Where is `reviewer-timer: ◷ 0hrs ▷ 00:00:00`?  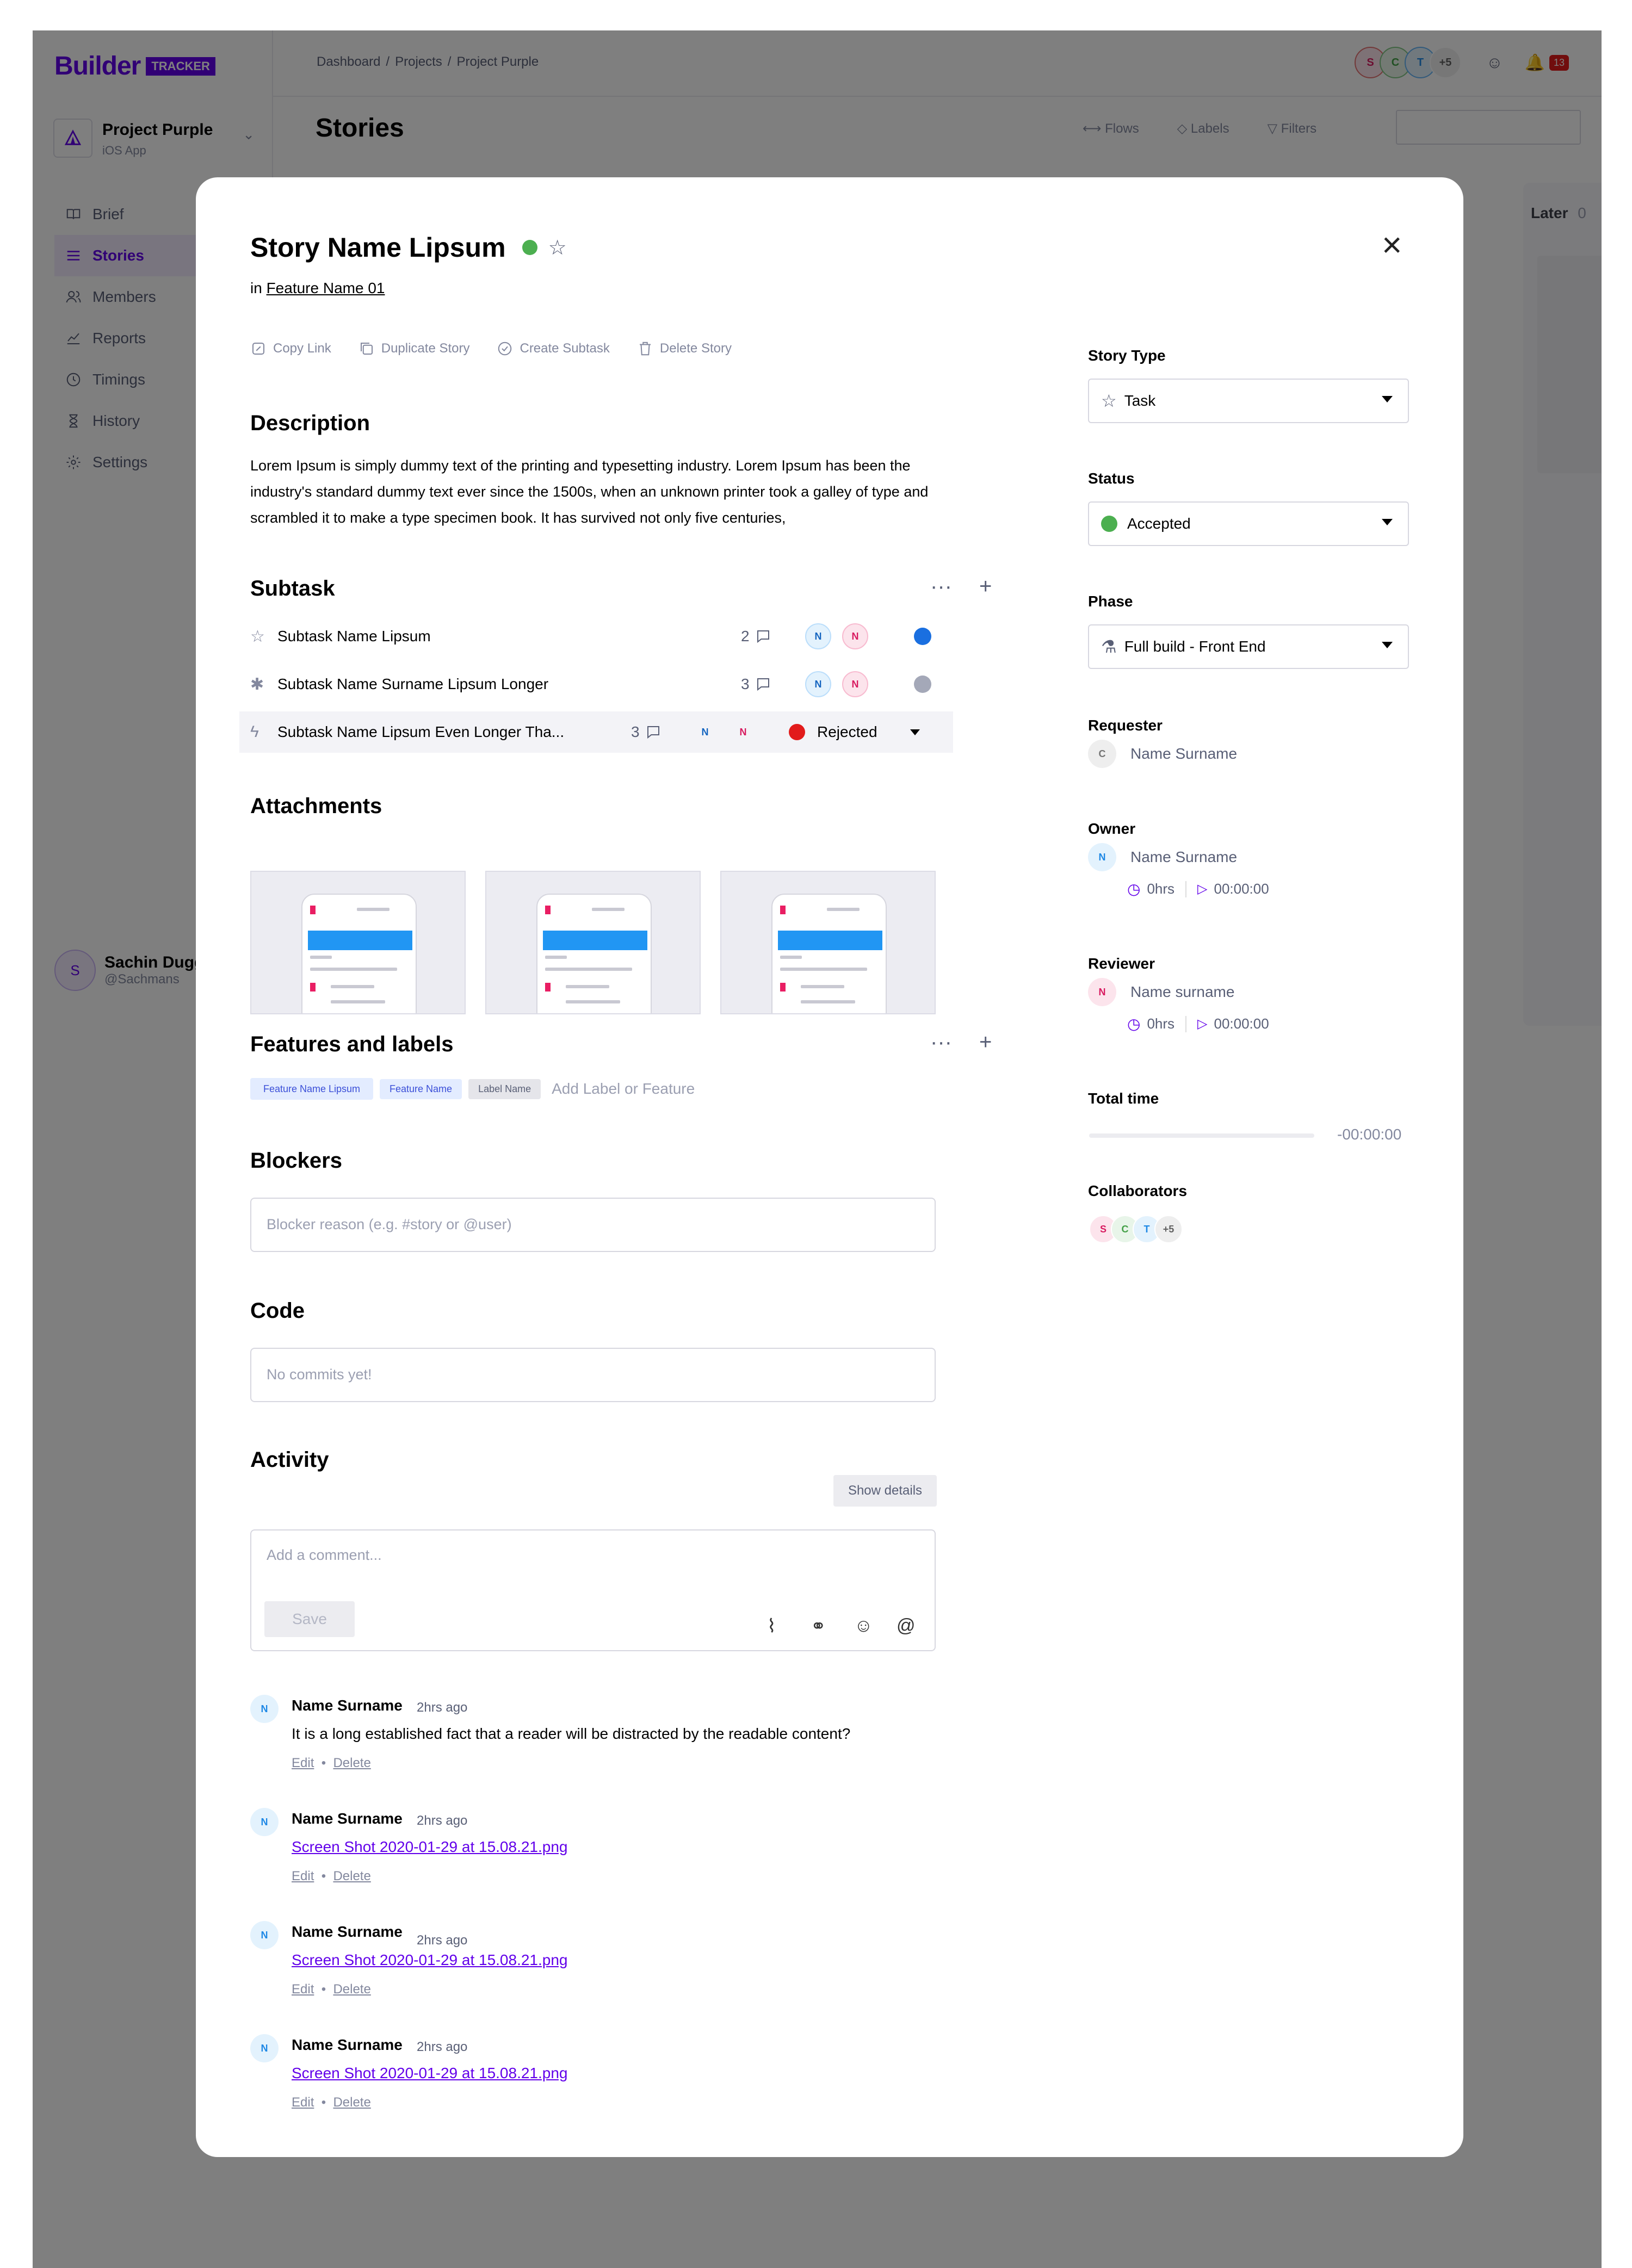 reviewer-timer: ◷ 0hrs ▷ 00:00:00 is located at coordinates (1198, 1024).